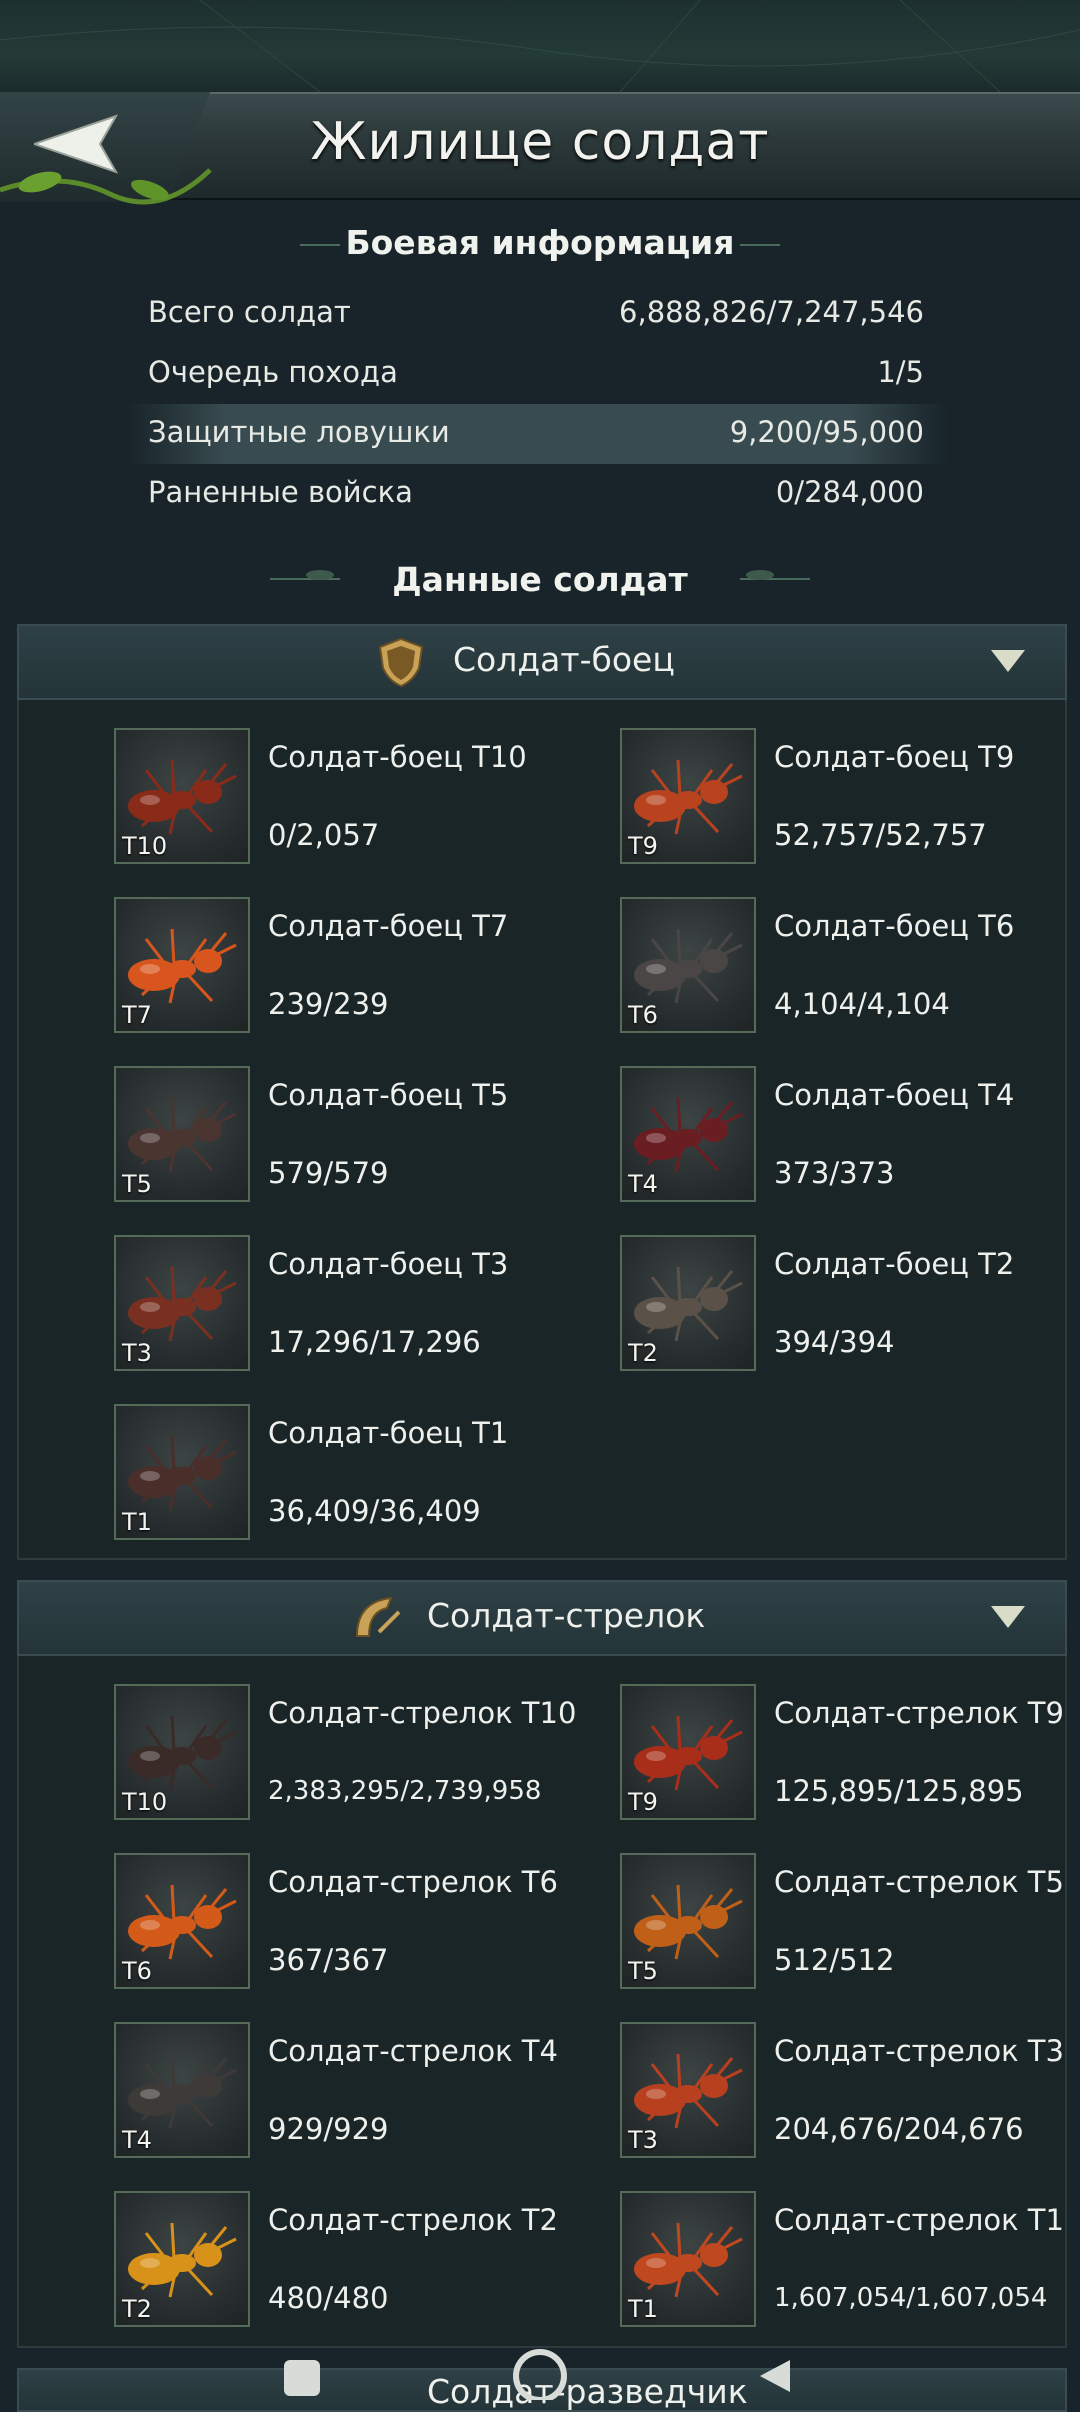 This screenshot has width=1080, height=2412. What do you see at coordinates (540, 242) in the screenshot?
I see `battle-info-title: Боевая информация` at bounding box center [540, 242].